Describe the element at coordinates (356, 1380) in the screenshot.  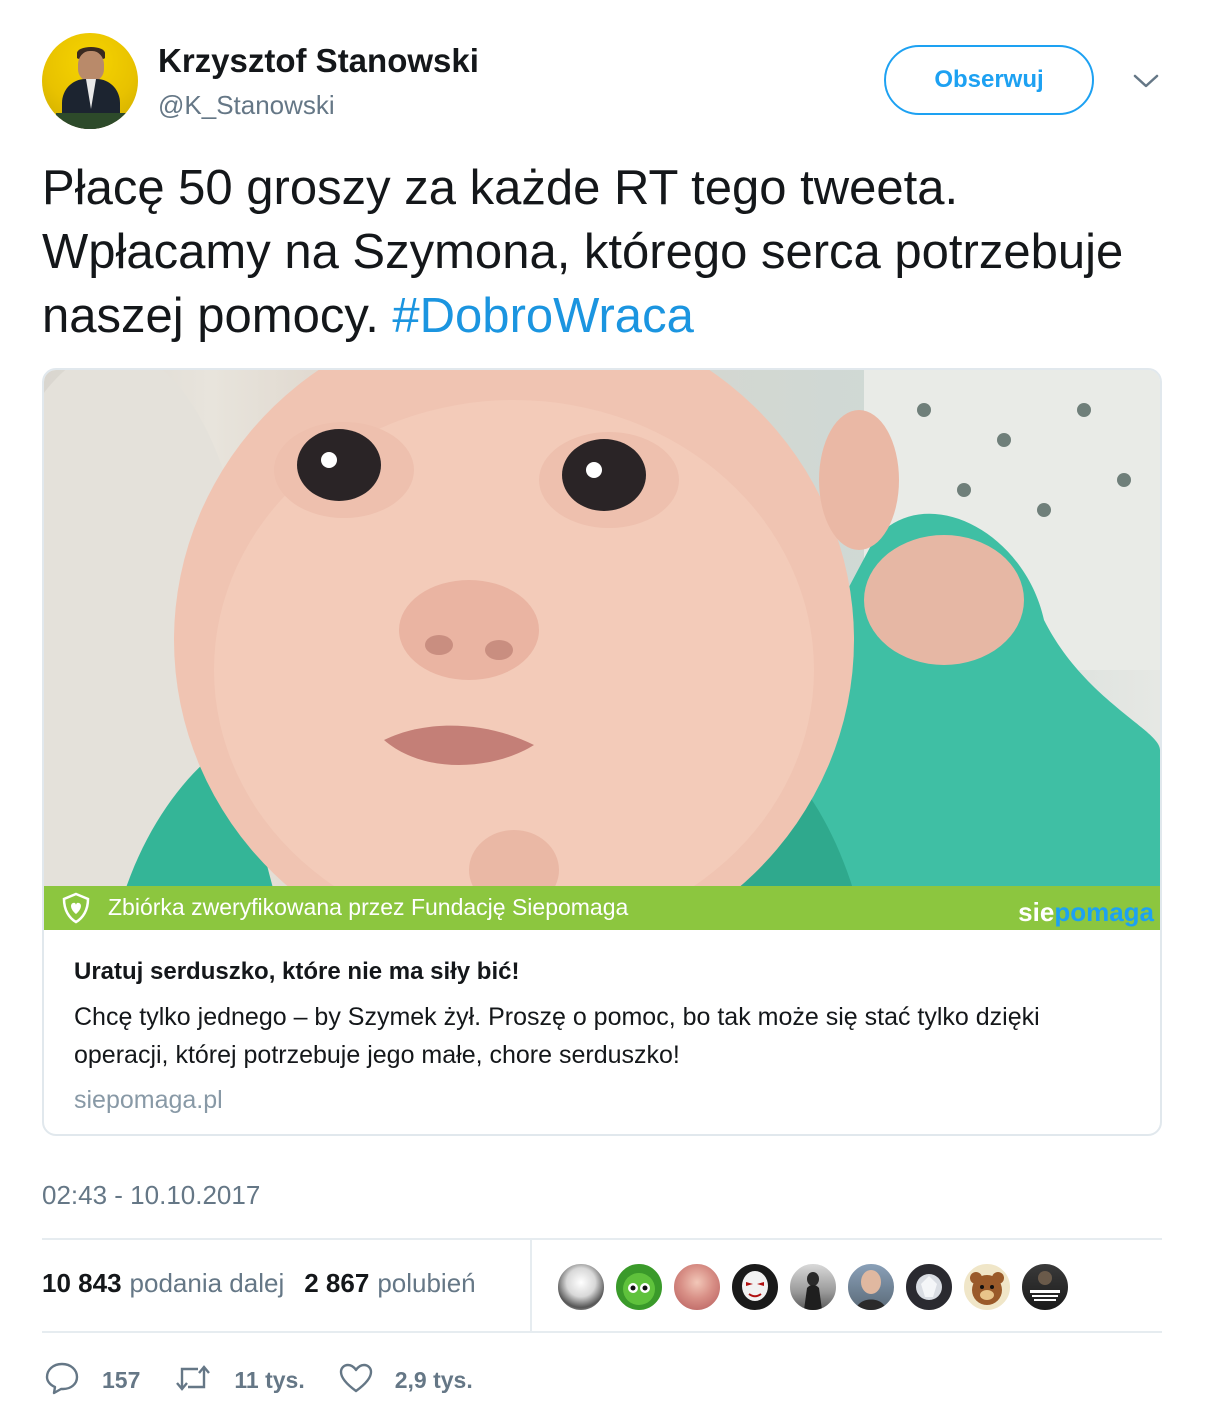
I see `heart-icon` at that location.